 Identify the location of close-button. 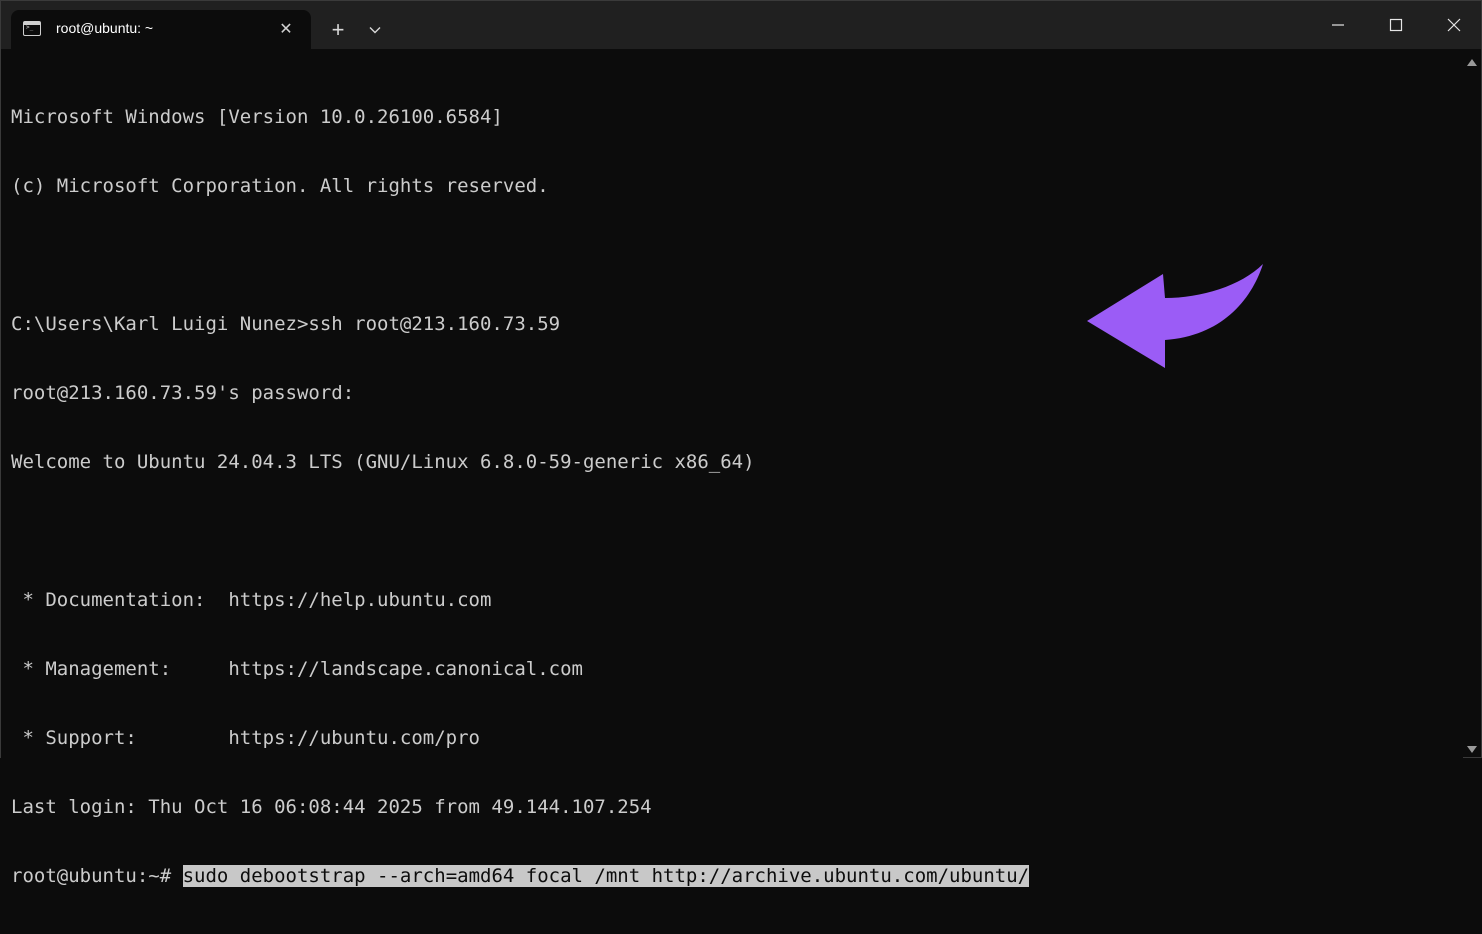
(1453, 25).